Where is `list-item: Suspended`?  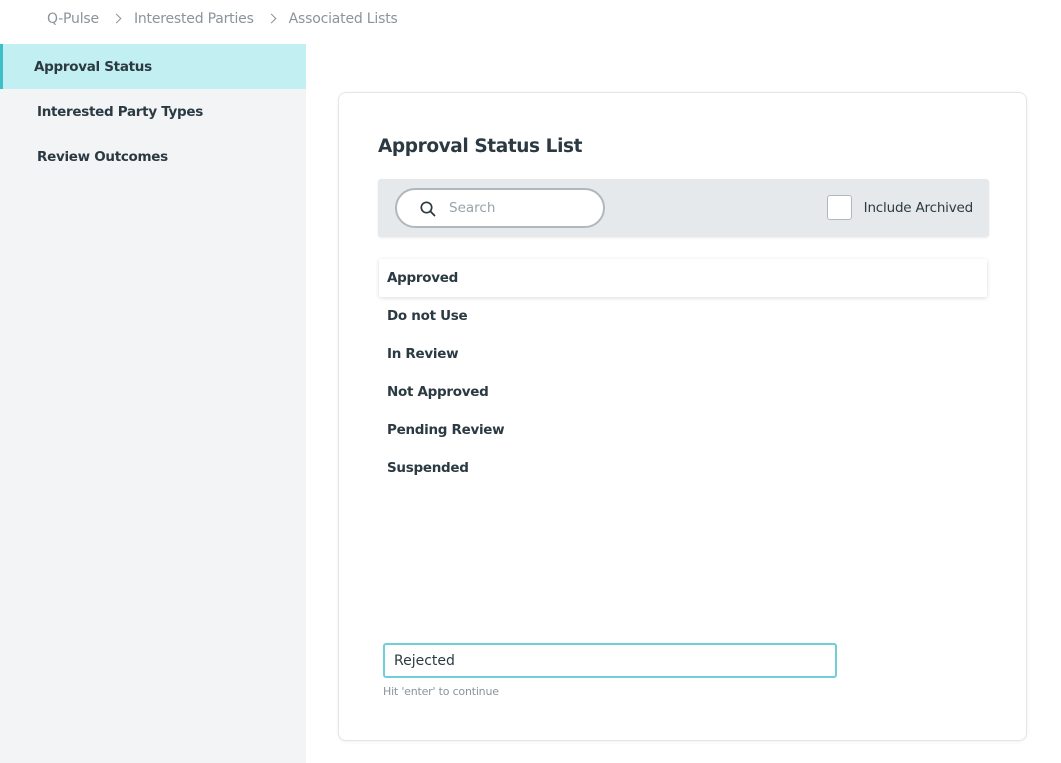 list-item: Suspended is located at coordinates (683, 468).